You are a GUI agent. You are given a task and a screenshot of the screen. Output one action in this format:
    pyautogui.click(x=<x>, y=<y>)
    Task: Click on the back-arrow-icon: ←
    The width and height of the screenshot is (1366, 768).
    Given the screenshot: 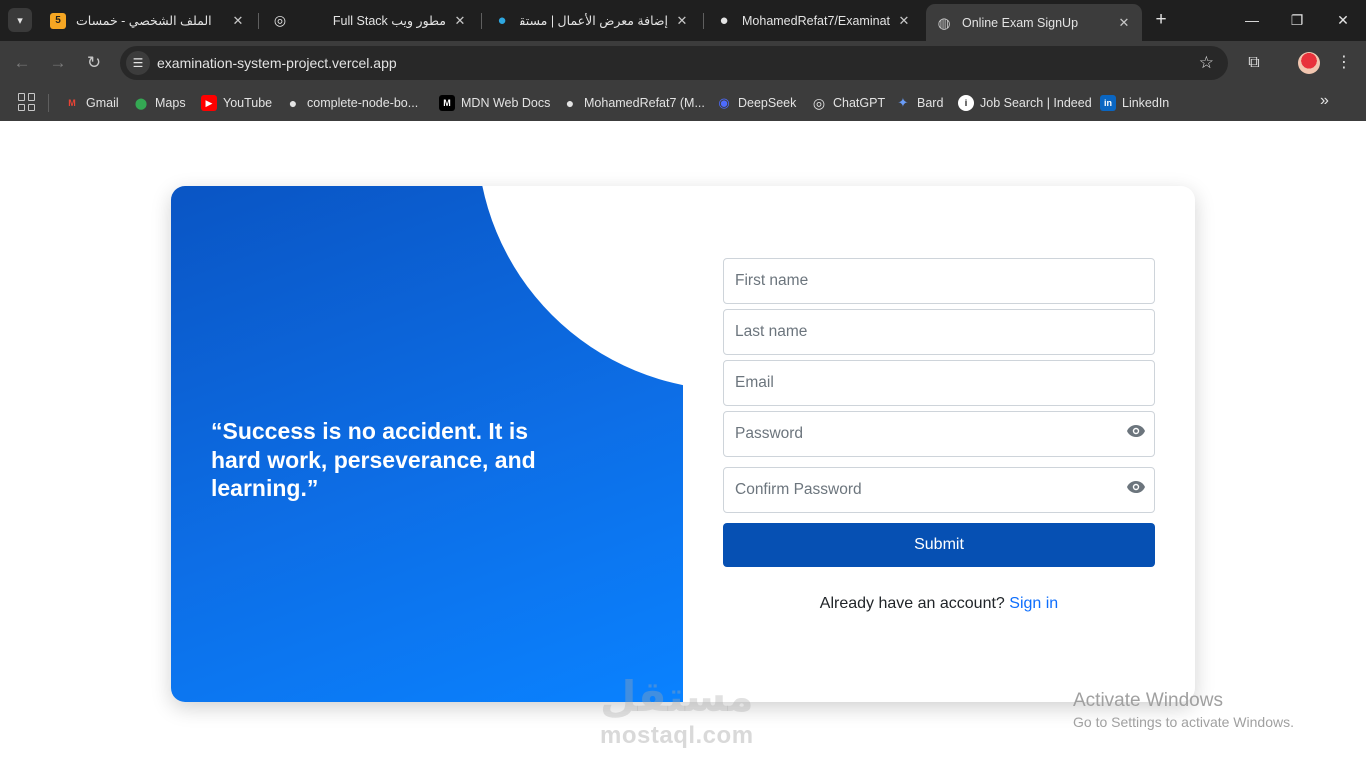 What is the action you would take?
    pyautogui.click(x=22, y=63)
    